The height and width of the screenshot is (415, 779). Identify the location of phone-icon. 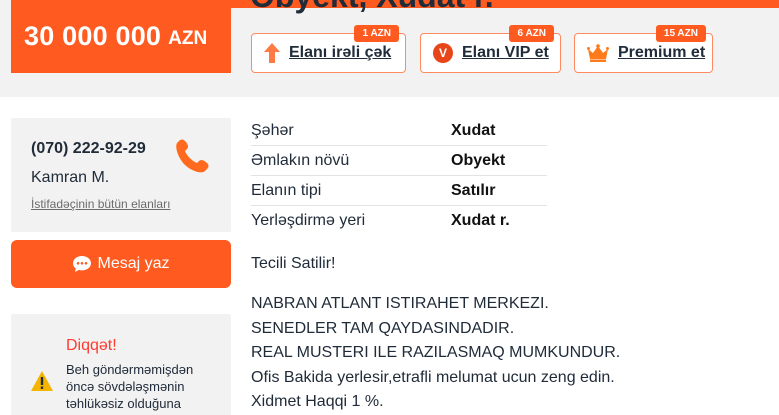
(193, 155).